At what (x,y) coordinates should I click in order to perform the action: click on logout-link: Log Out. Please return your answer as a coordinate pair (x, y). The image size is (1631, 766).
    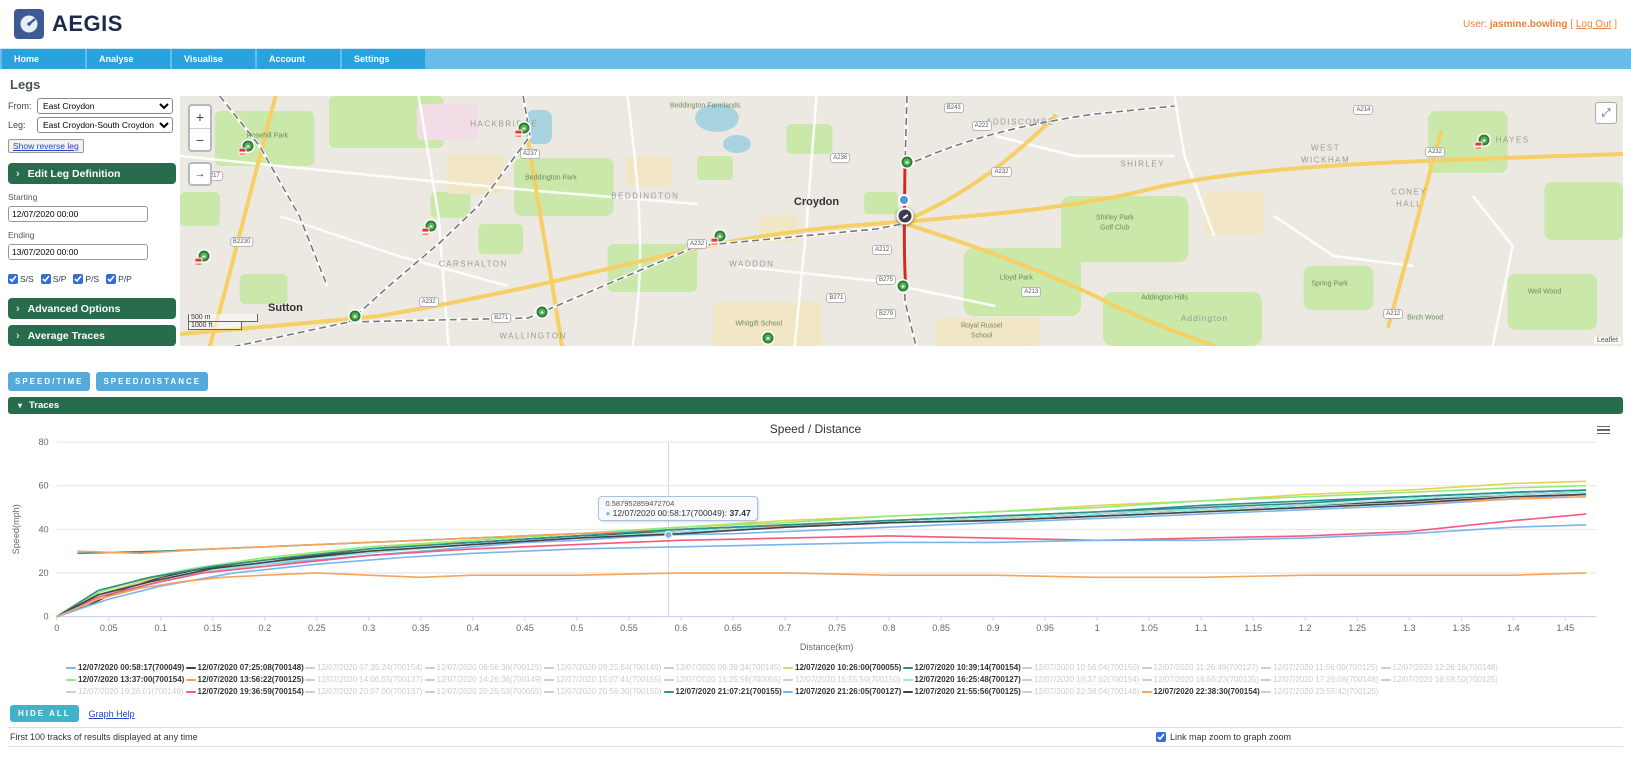
    Looking at the image, I should click on (1594, 24).